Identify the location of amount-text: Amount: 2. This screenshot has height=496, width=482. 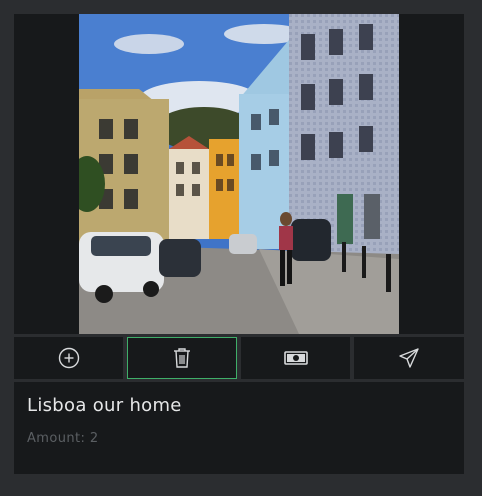
(63, 438).